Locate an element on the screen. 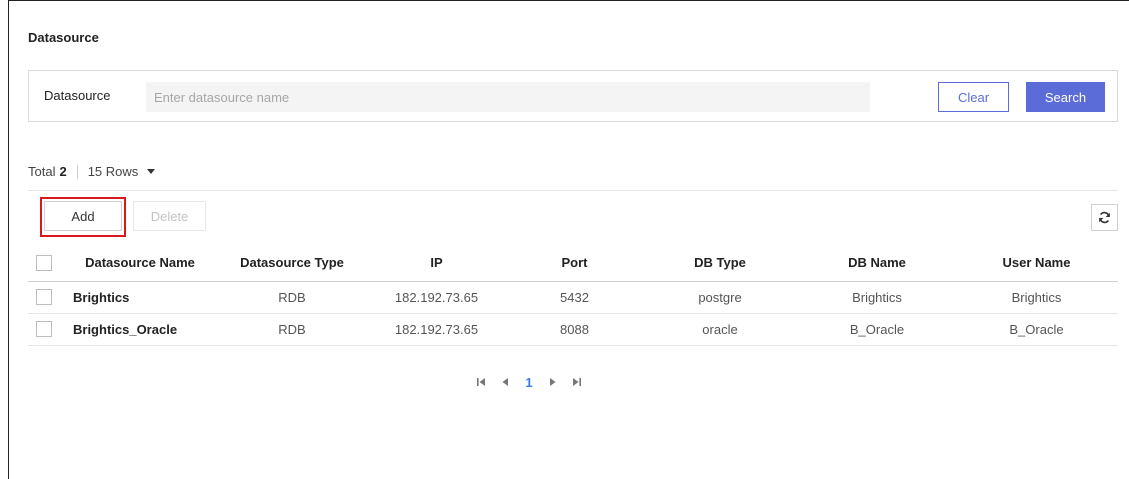 This screenshot has height=479, width=1129. page-title: Datasource is located at coordinates (63, 37).